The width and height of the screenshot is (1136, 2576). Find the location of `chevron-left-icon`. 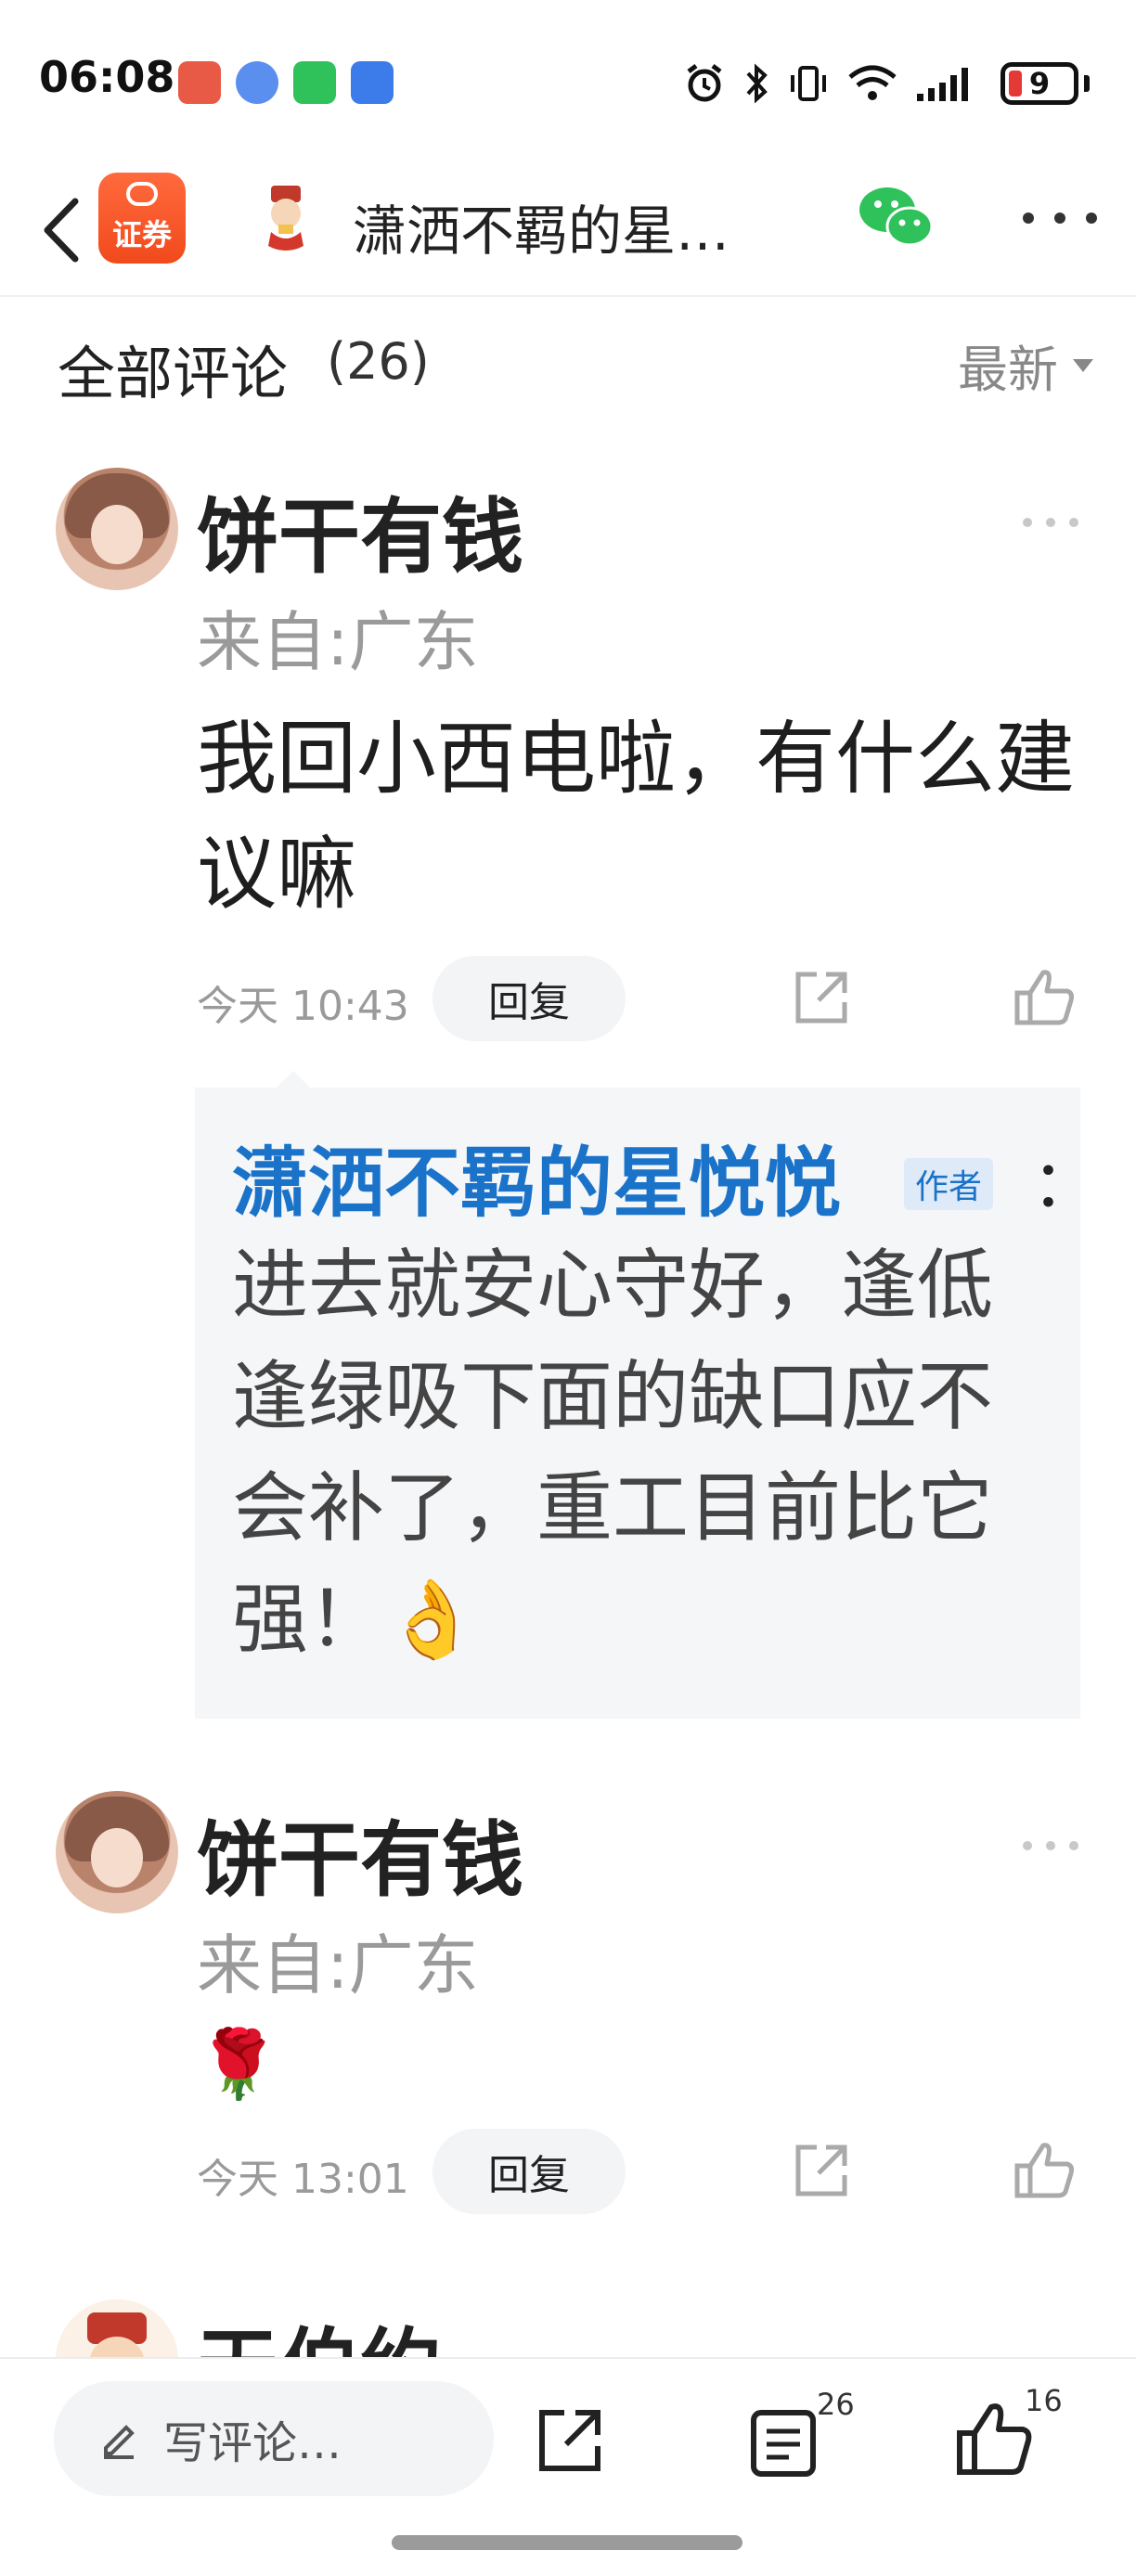

chevron-left-icon is located at coordinates (61, 231).